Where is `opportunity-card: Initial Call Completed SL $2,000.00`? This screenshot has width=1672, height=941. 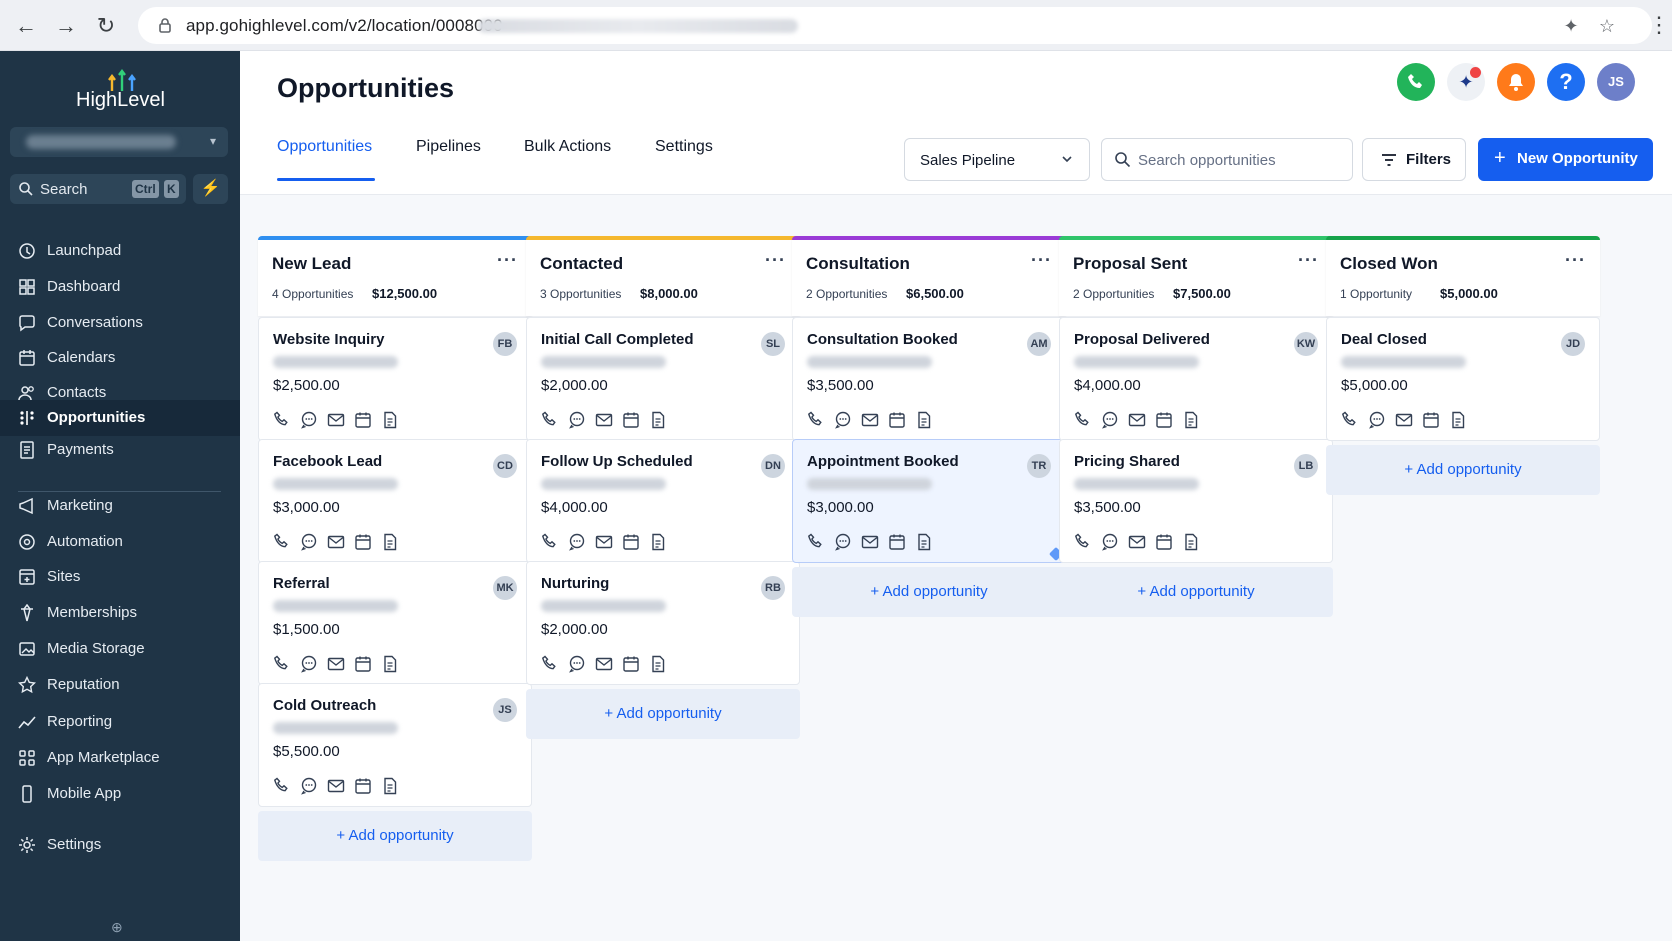 opportunity-card: Initial Call Completed SL $2,000.00 is located at coordinates (663, 379).